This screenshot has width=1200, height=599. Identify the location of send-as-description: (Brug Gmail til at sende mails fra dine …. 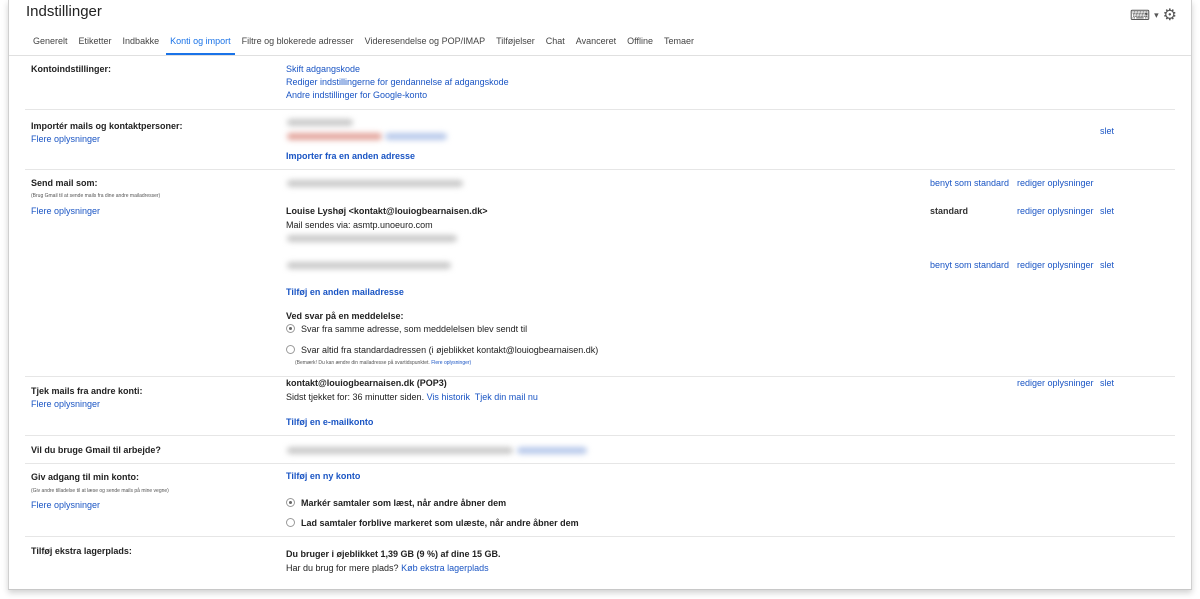
(96, 196).